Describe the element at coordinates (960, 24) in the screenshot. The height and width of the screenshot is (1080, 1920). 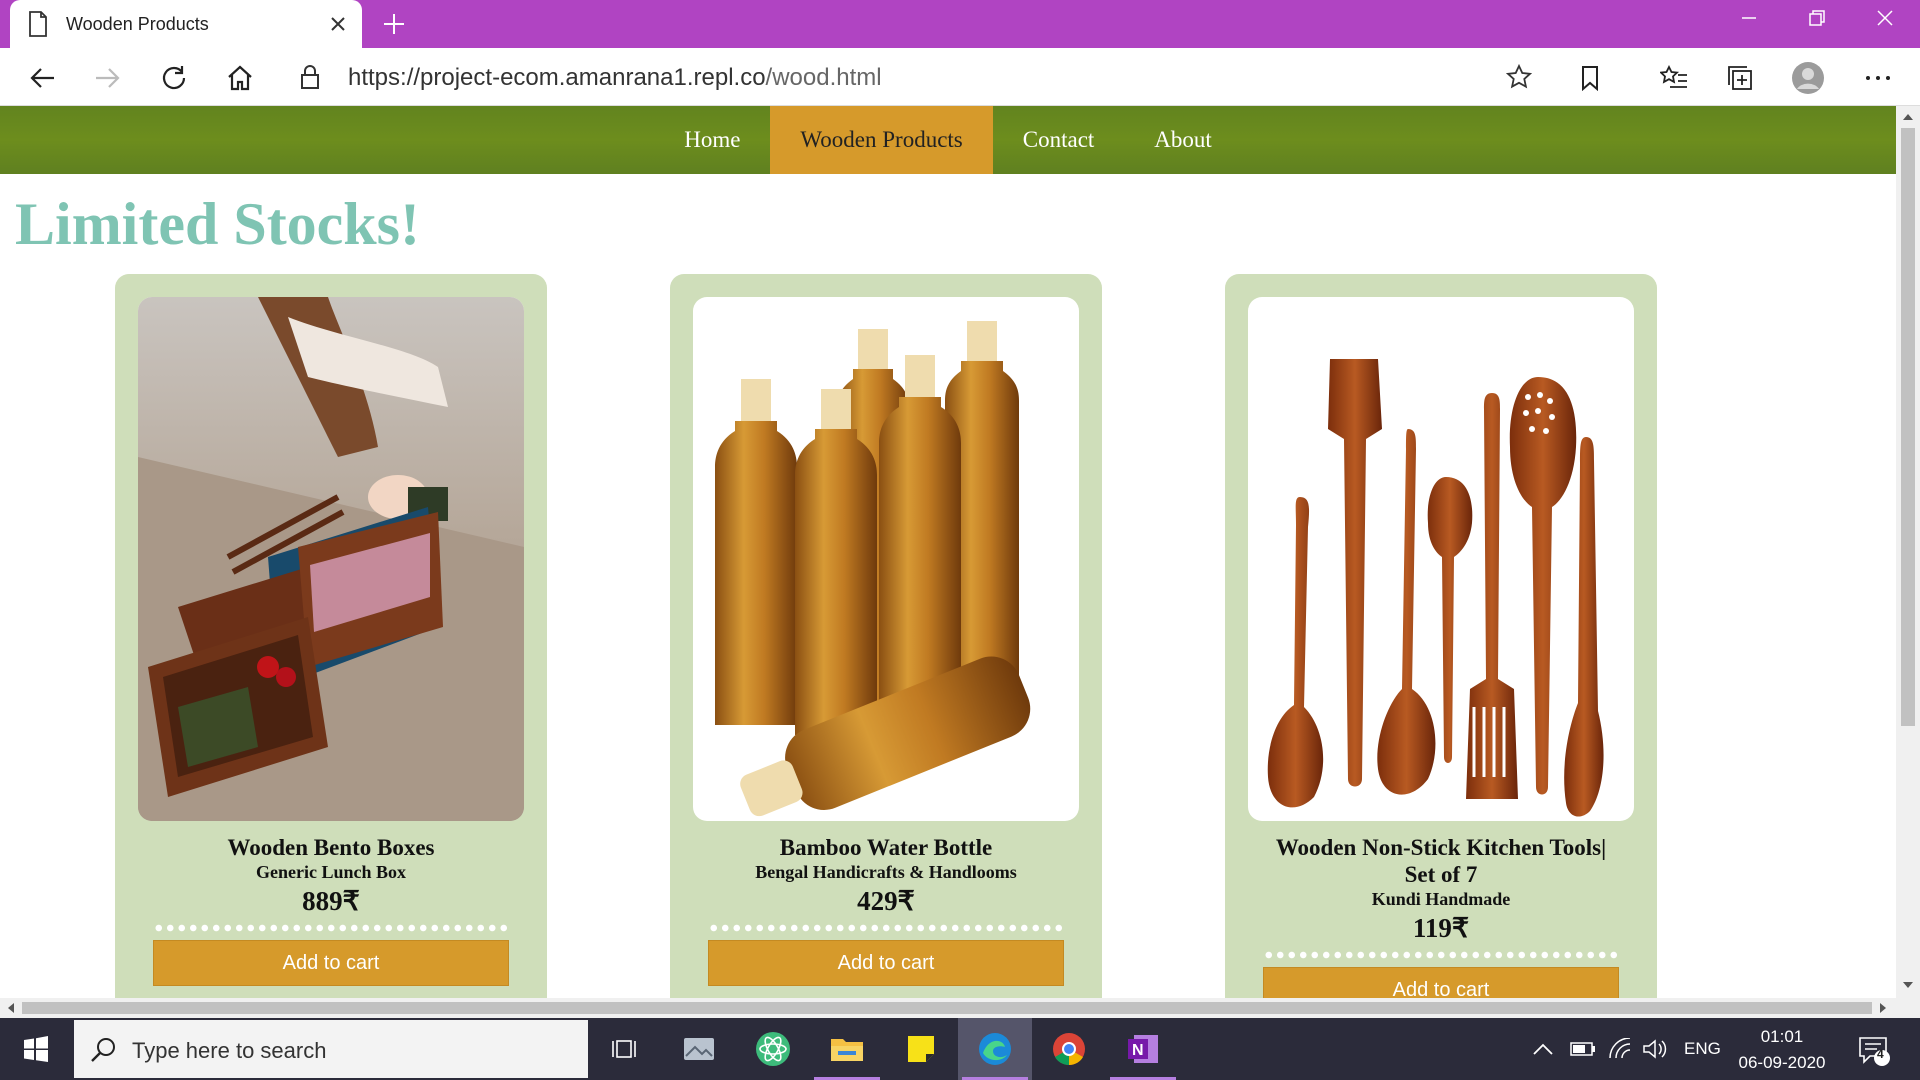
I see `browser-titlebar: Wooden Products` at that location.